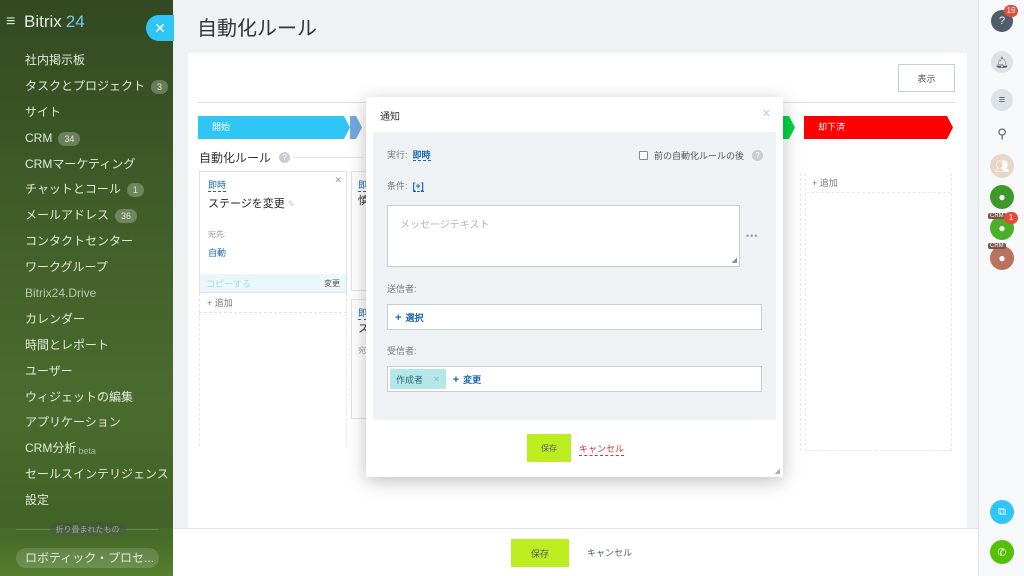 The width and height of the screenshot is (1024, 576). Describe the element at coordinates (86, 242) in the screenshot. I see `sidebar-item-contact-center: コンタクトセンター` at that location.